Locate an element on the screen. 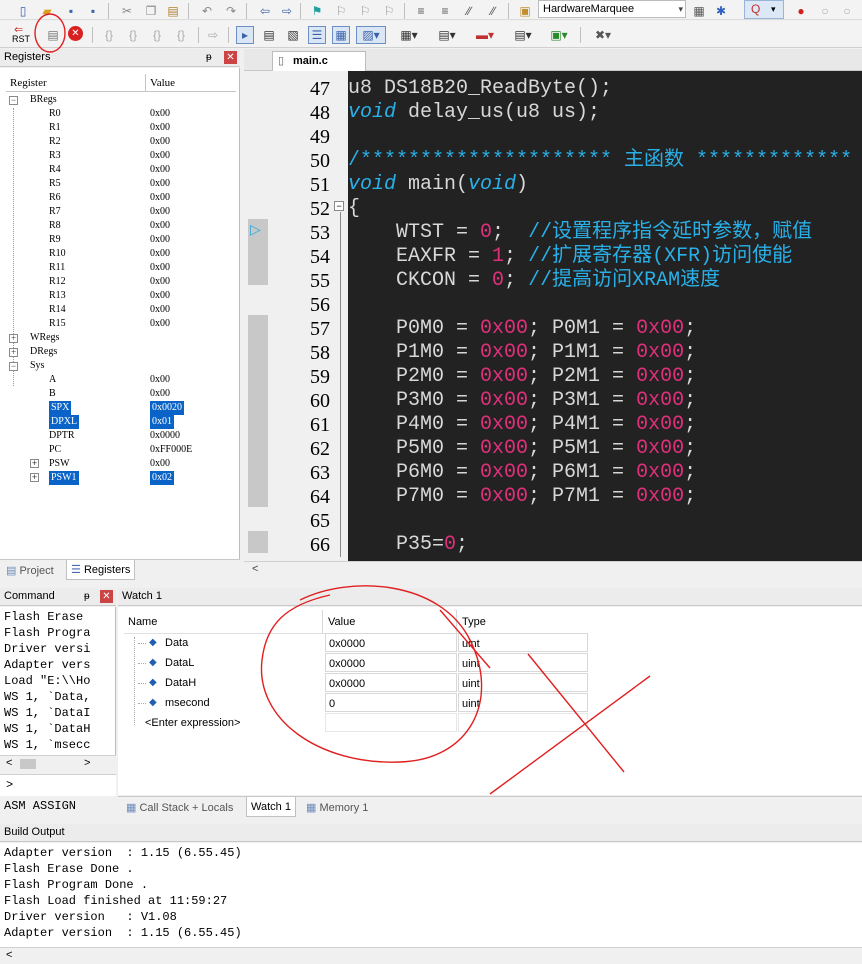  save-icon: ▪ is located at coordinates (71, 11).